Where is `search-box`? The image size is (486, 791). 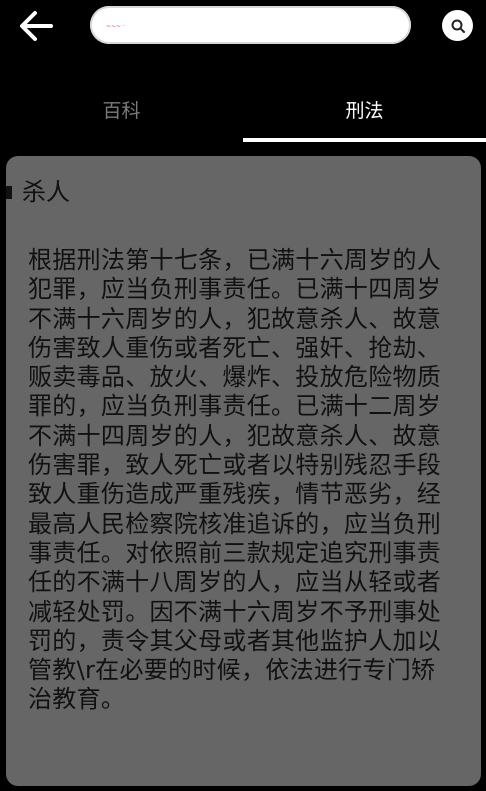 search-box is located at coordinates (250, 25).